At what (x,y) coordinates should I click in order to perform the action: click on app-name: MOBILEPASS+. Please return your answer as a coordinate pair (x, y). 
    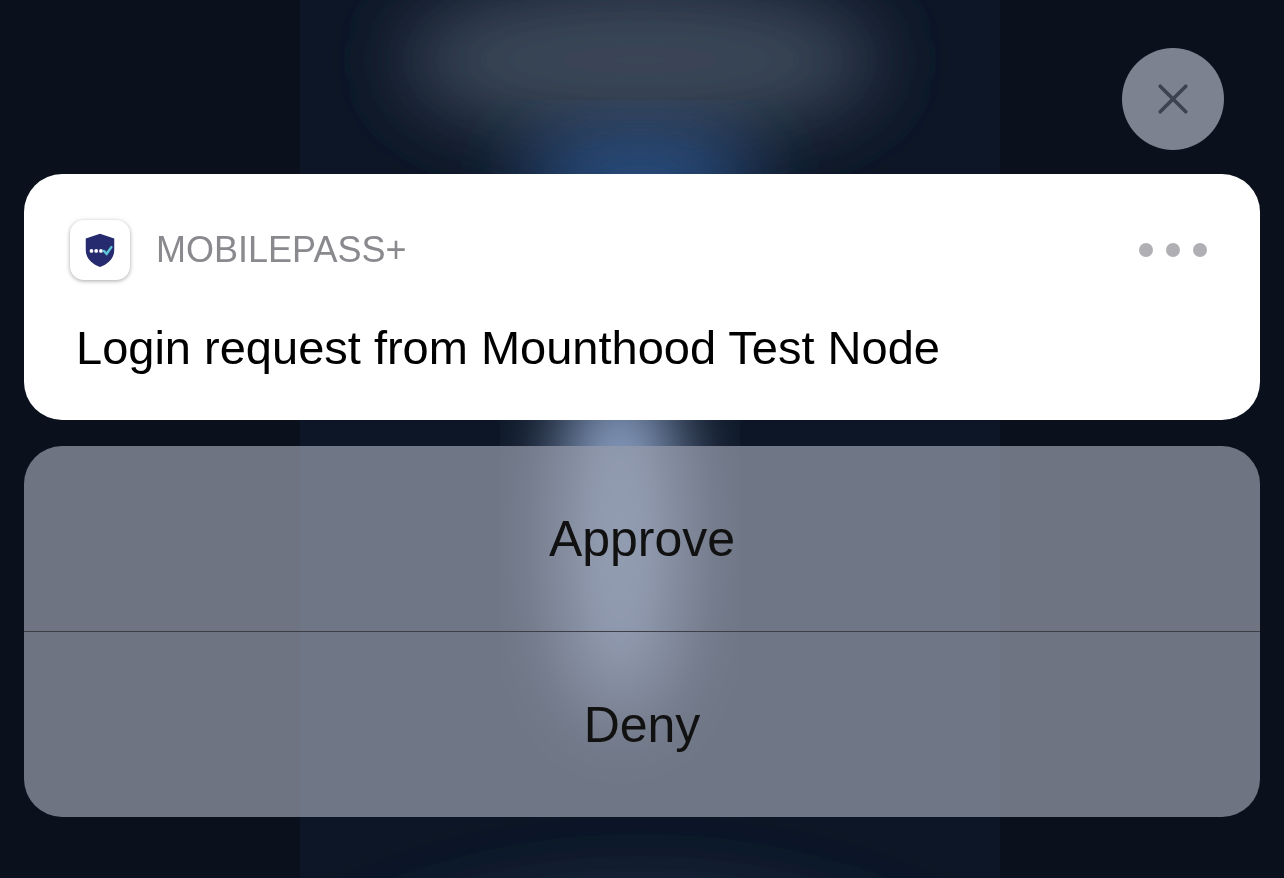
    Looking at the image, I should click on (282, 250).